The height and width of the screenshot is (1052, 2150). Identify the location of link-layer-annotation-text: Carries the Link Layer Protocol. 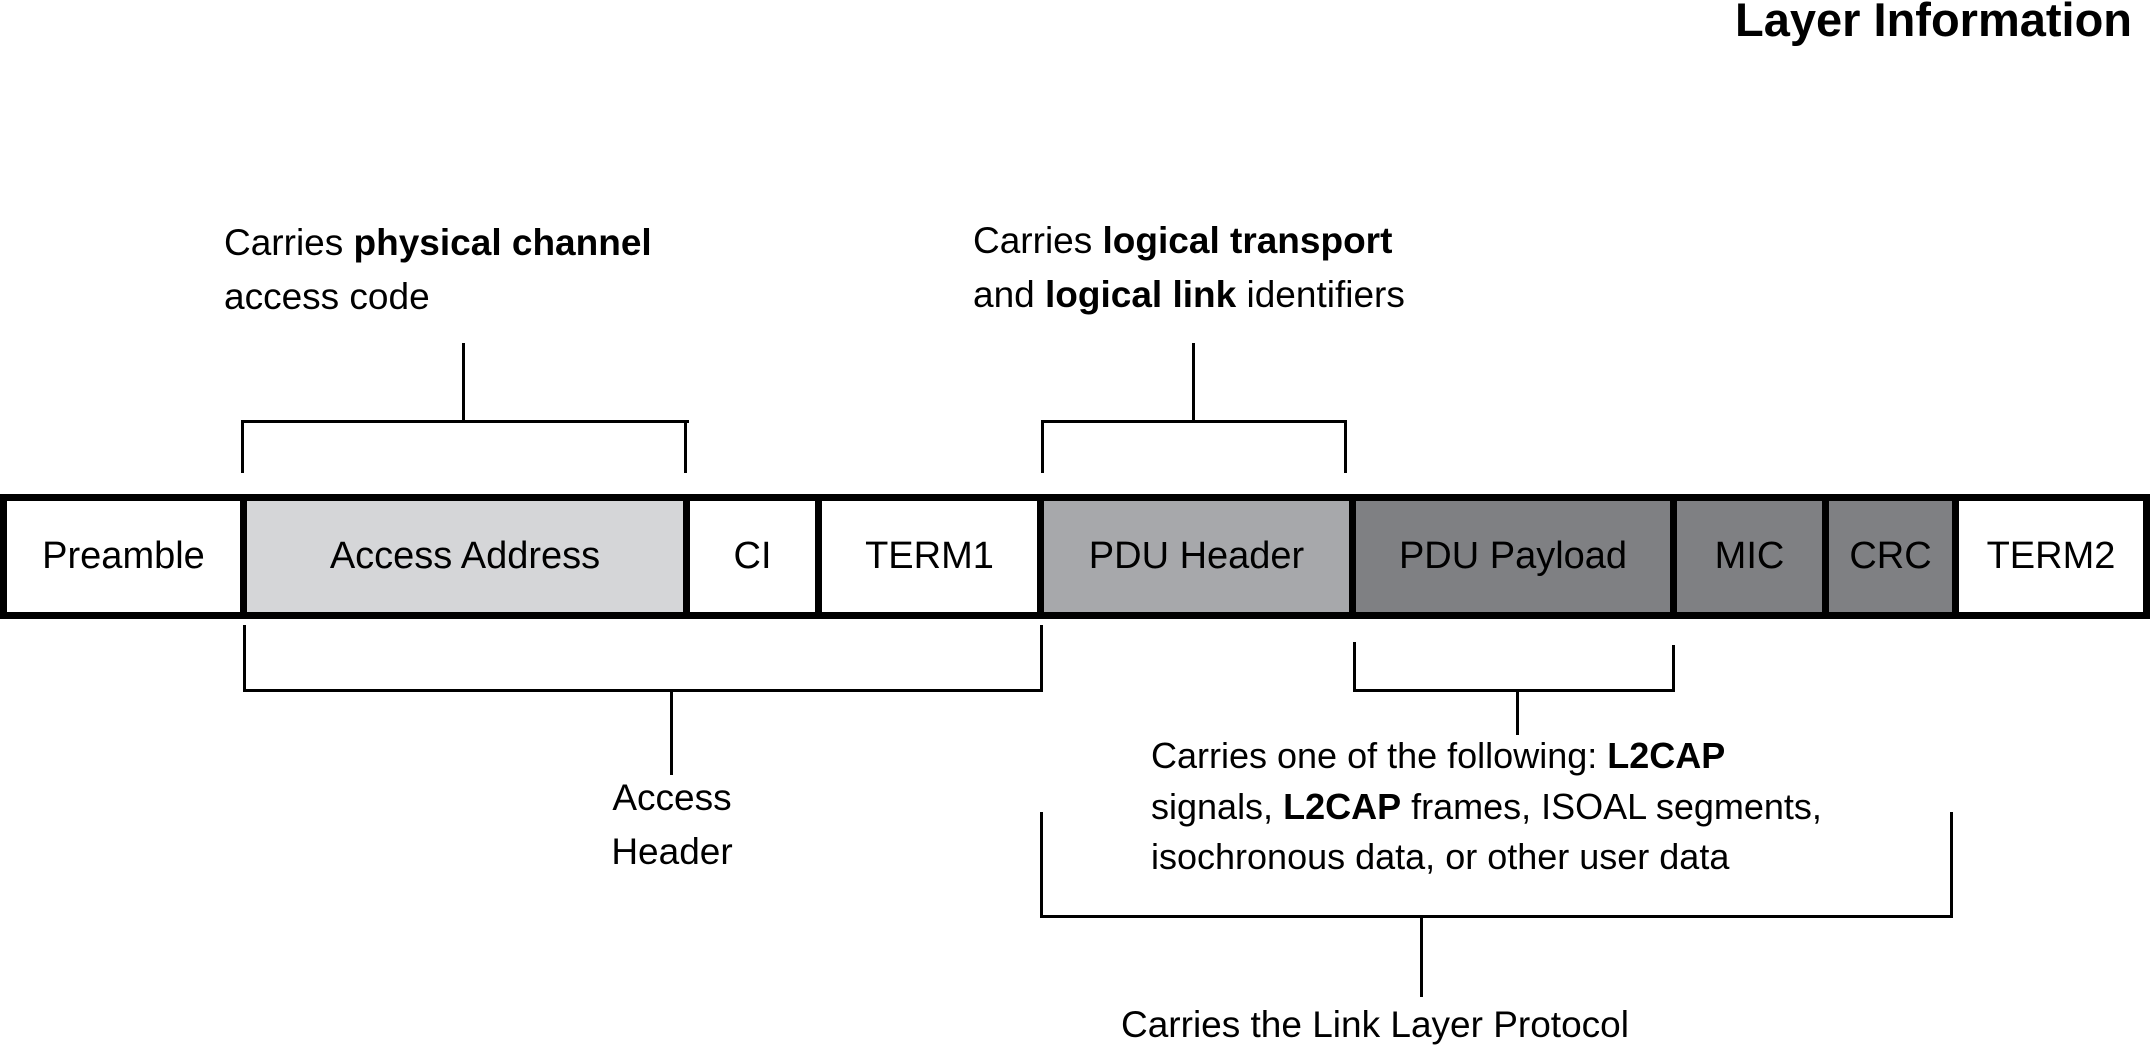
(1375, 1024).